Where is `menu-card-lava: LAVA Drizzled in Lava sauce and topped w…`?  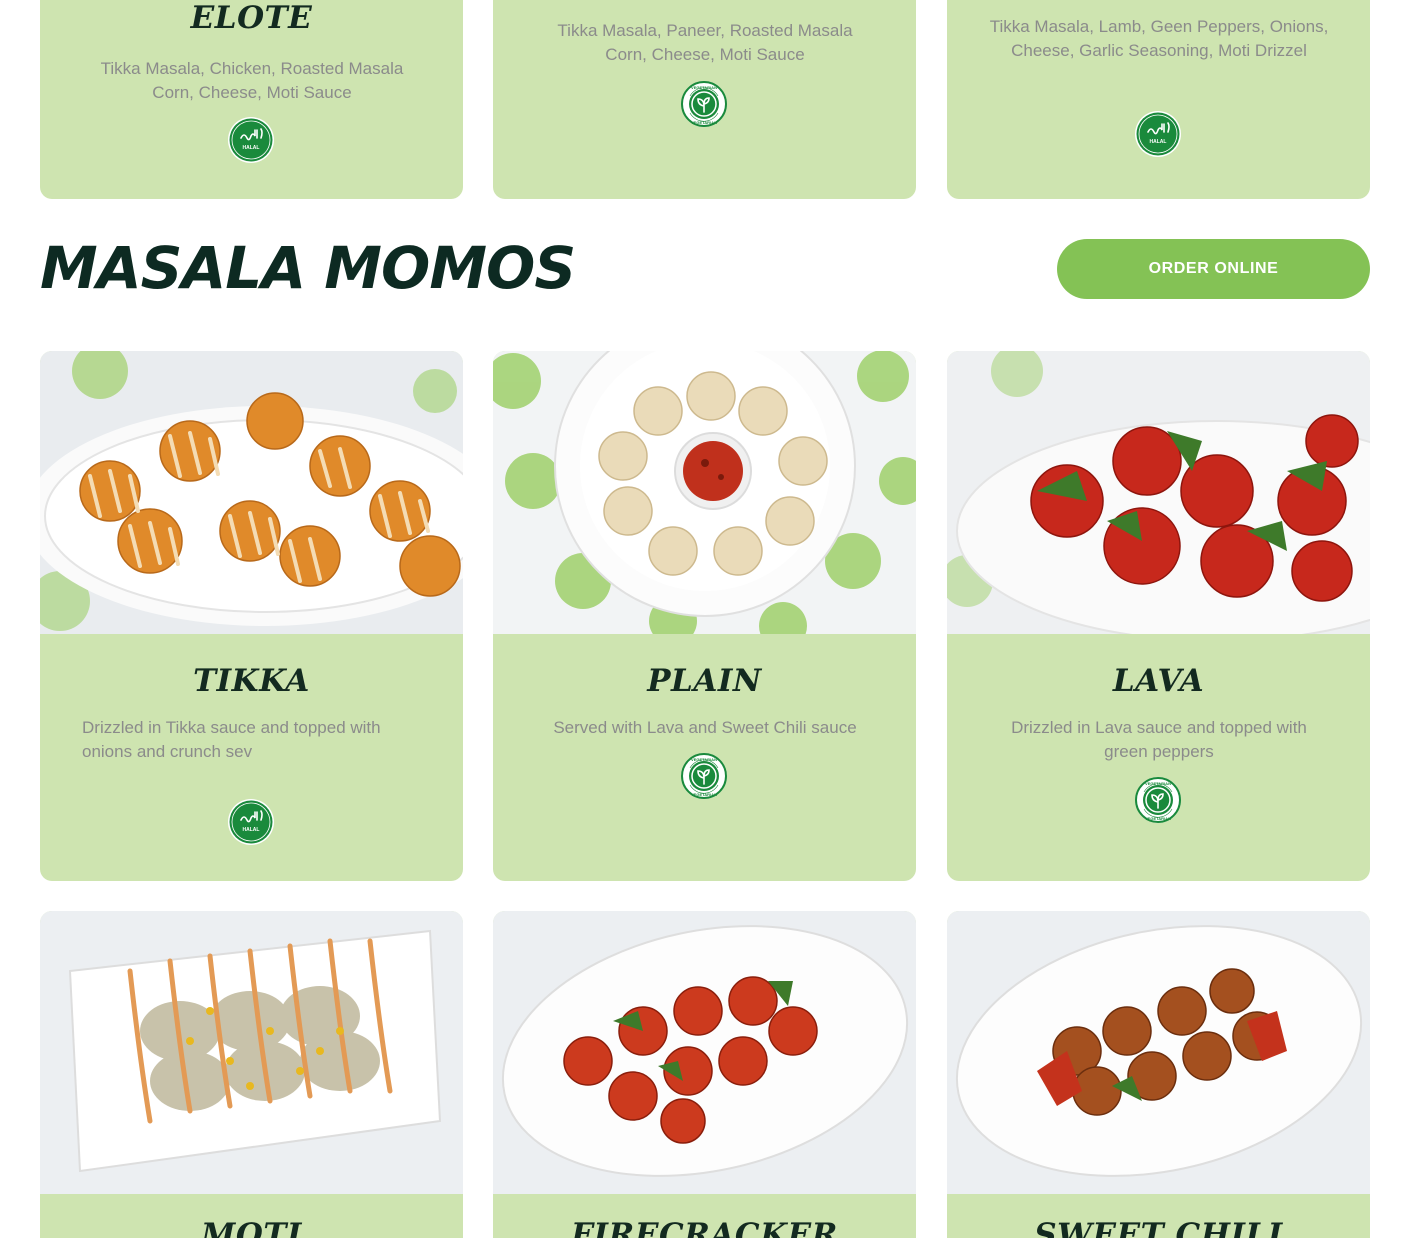
menu-card-lava: LAVA Drizzled in Lava sauce and topped w… is located at coordinates (1158, 616).